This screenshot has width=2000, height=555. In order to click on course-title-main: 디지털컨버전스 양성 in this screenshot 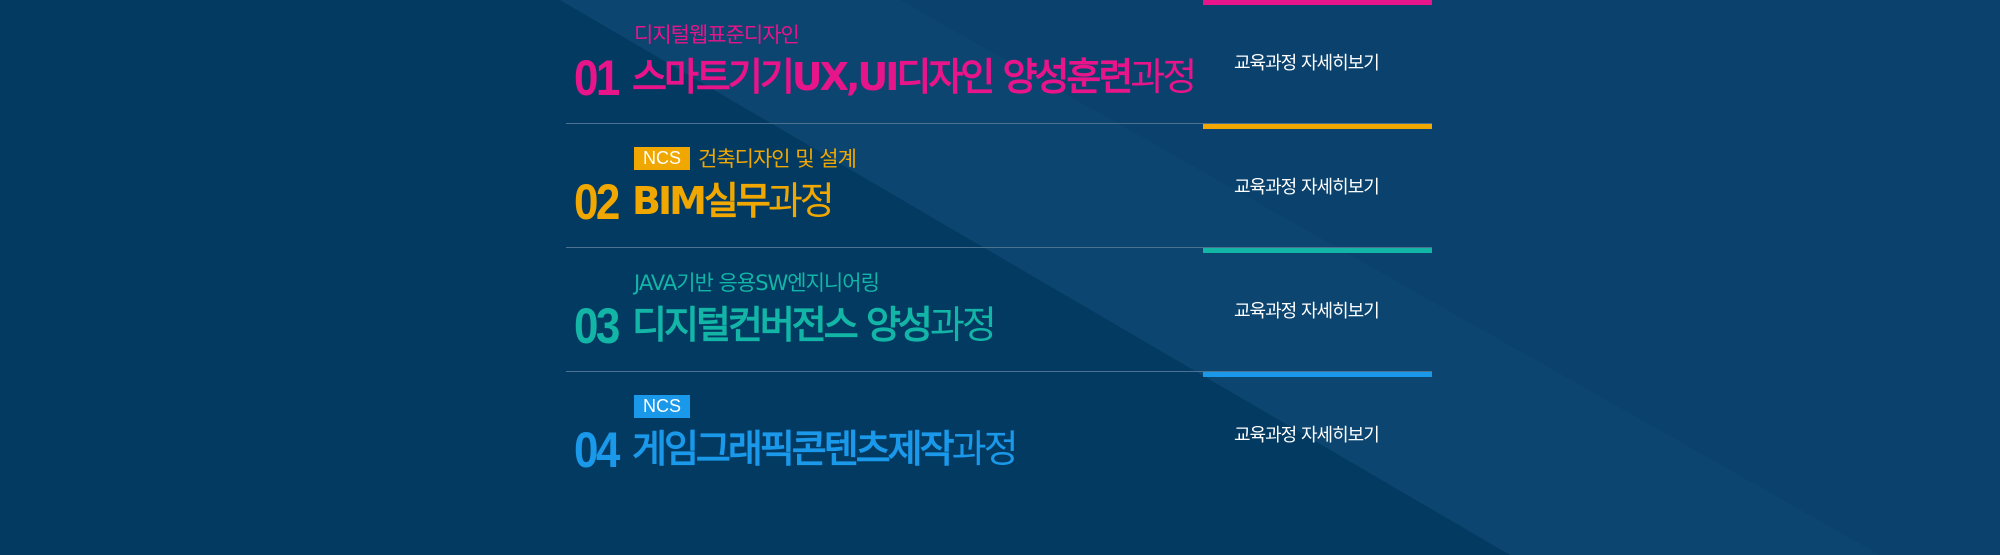, I will do `click(782, 325)`.